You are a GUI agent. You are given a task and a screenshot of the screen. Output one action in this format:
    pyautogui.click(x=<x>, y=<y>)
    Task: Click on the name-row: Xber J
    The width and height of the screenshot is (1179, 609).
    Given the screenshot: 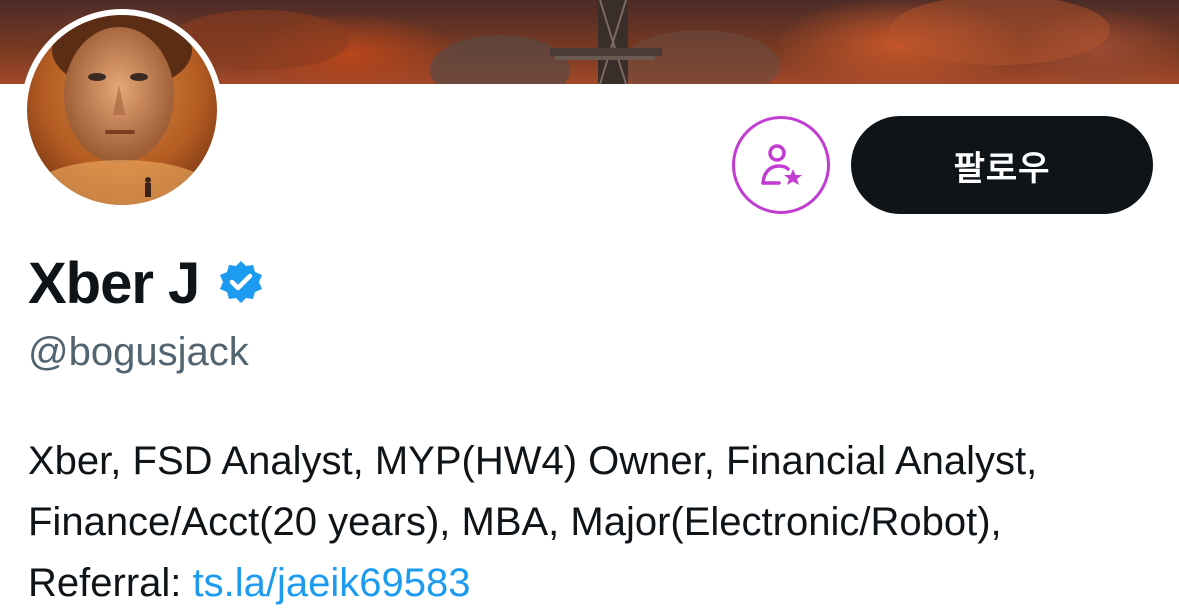 What is the action you would take?
    pyautogui.click(x=146, y=283)
    